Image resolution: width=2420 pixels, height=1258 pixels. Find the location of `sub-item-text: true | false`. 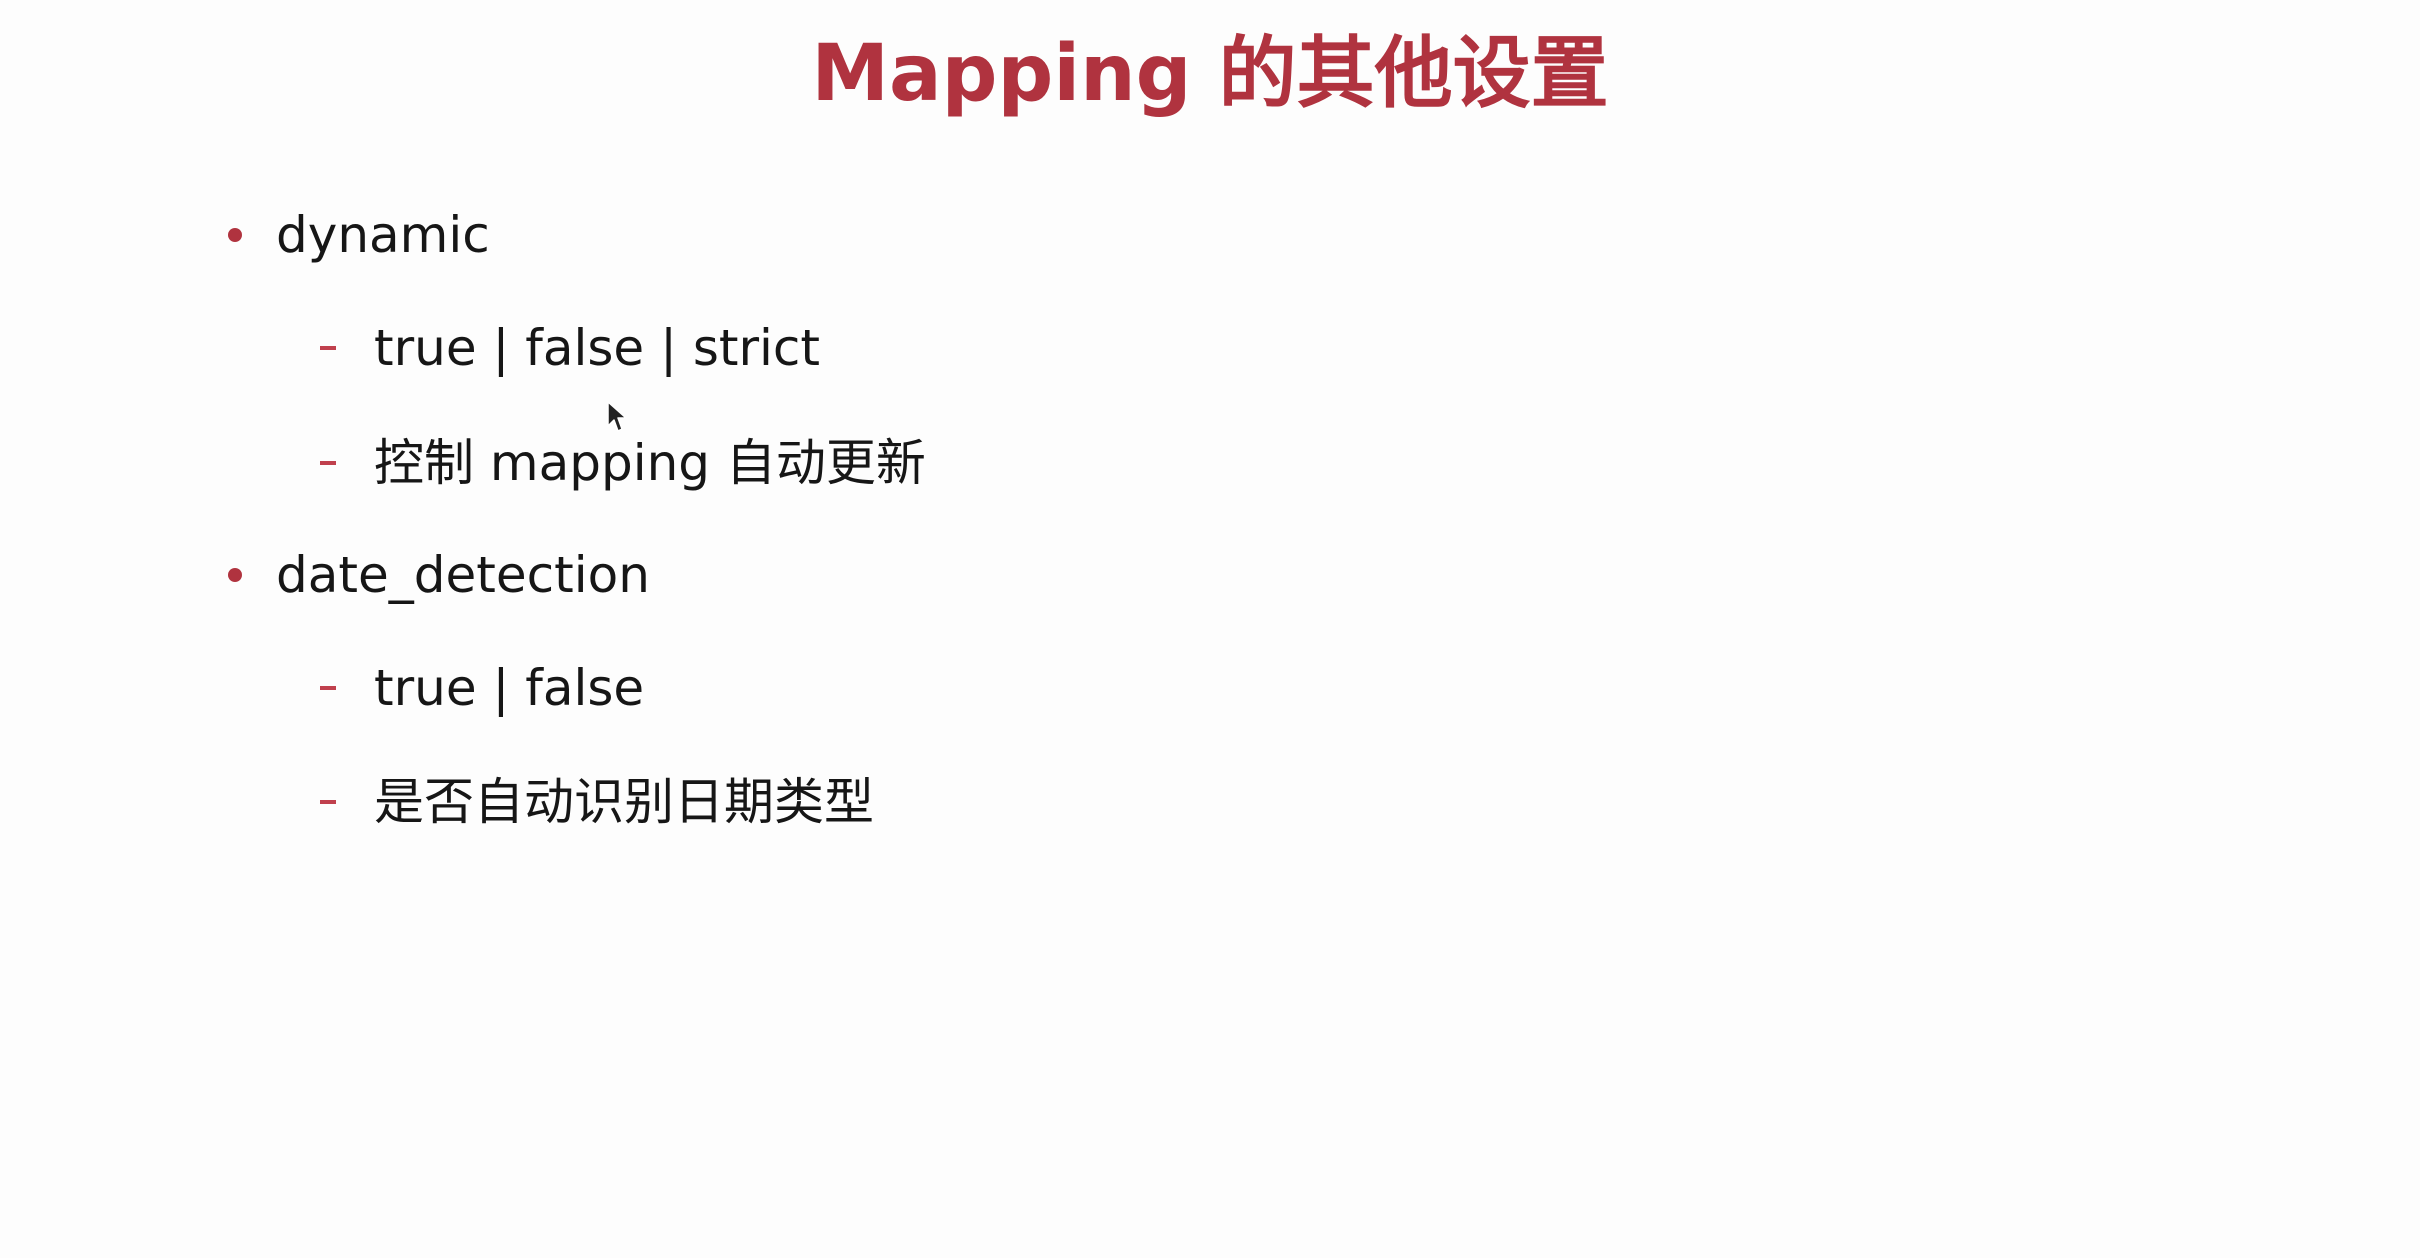

sub-item-text: true | false is located at coordinates (509, 688).